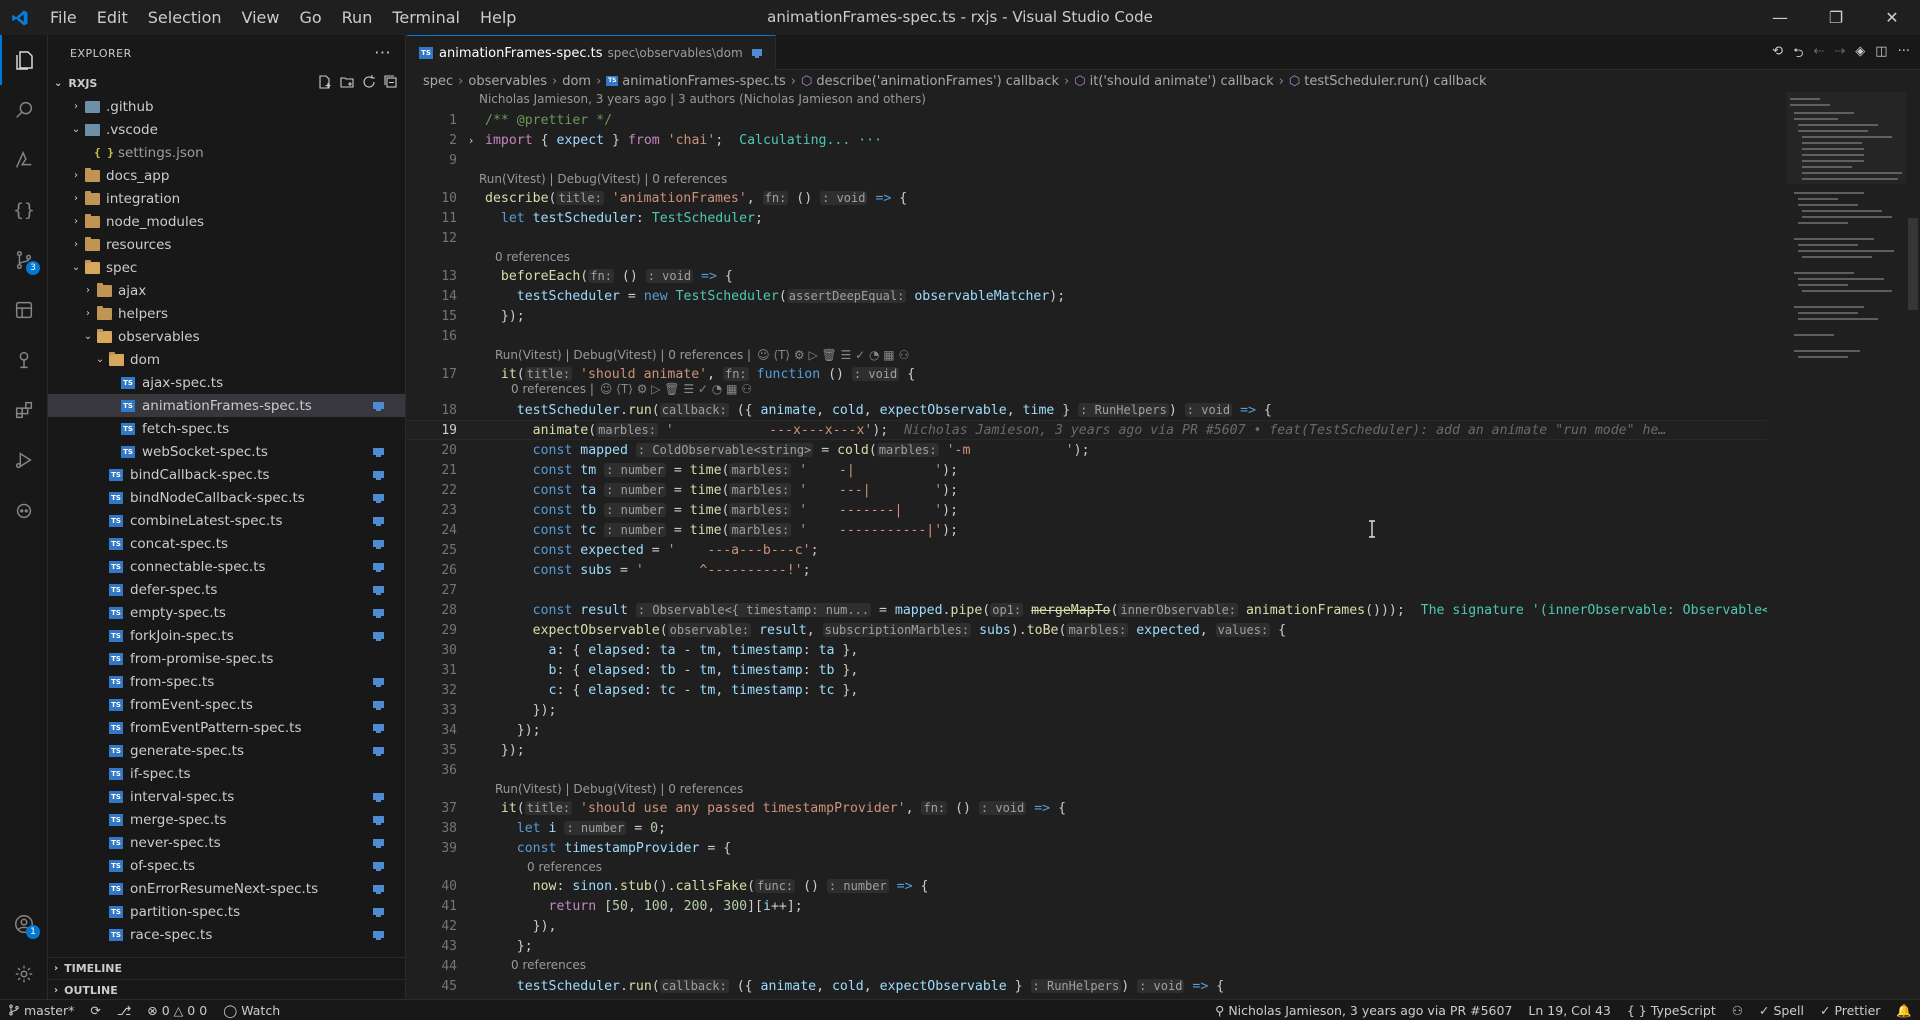  I want to click on new-folder-icon, so click(347, 82).